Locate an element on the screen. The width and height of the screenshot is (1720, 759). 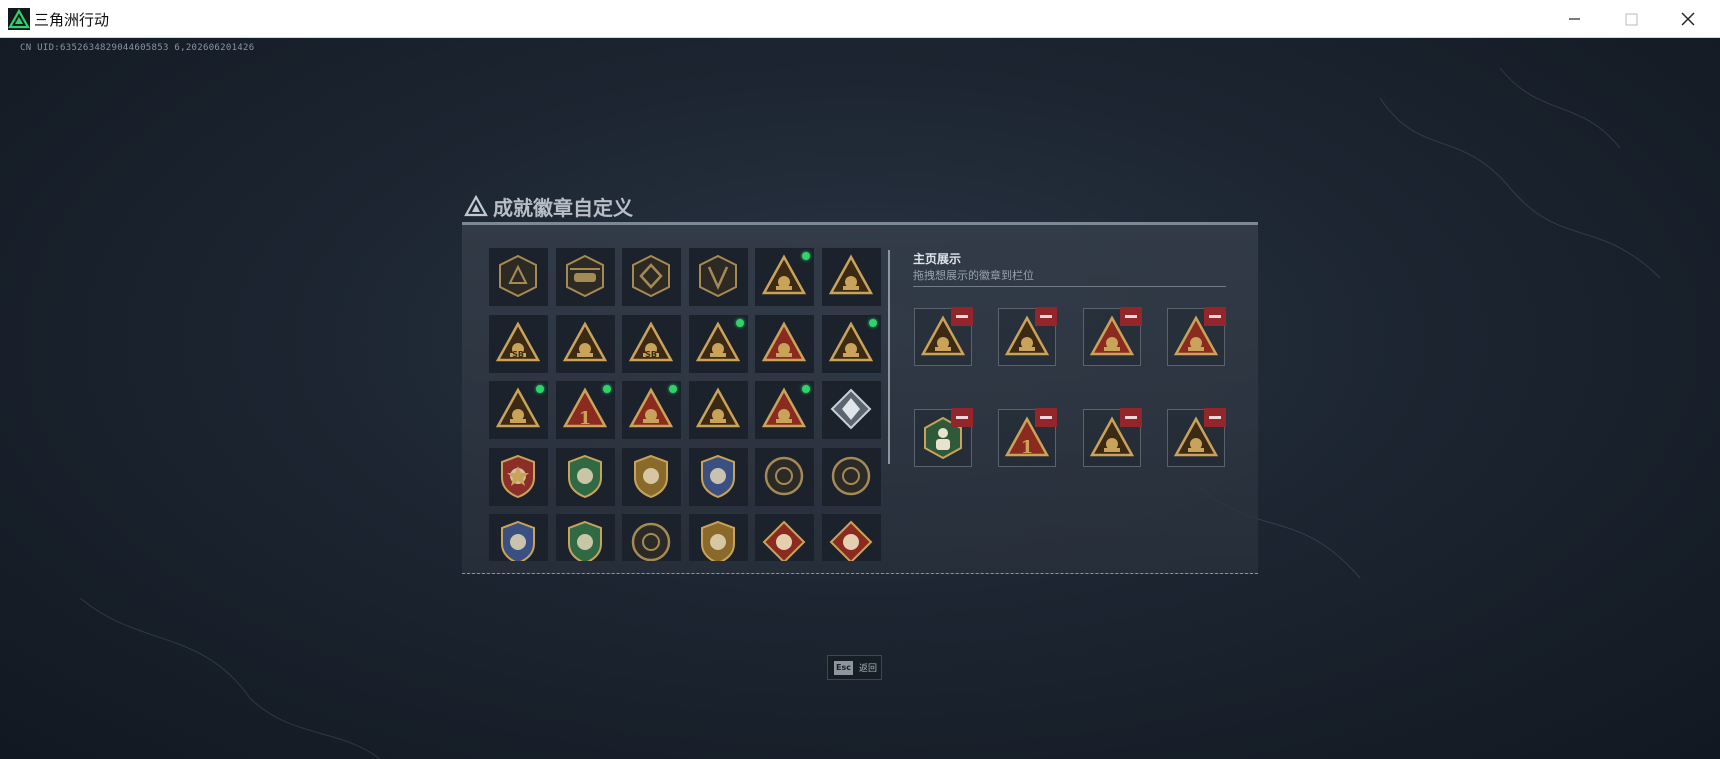
back-button: Esc 返回 is located at coordinates (854, 667).